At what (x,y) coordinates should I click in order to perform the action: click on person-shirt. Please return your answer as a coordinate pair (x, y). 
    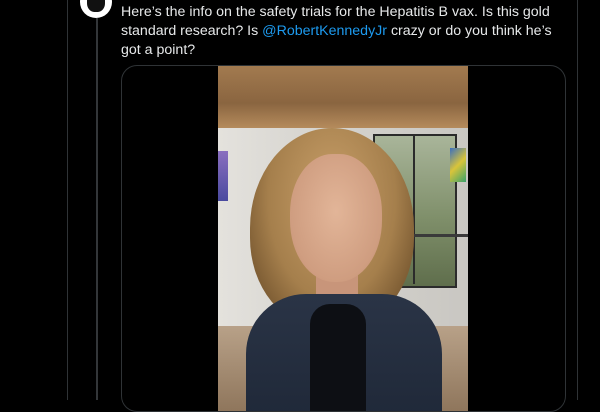
    Looking at the image, I should click on (338, 357).